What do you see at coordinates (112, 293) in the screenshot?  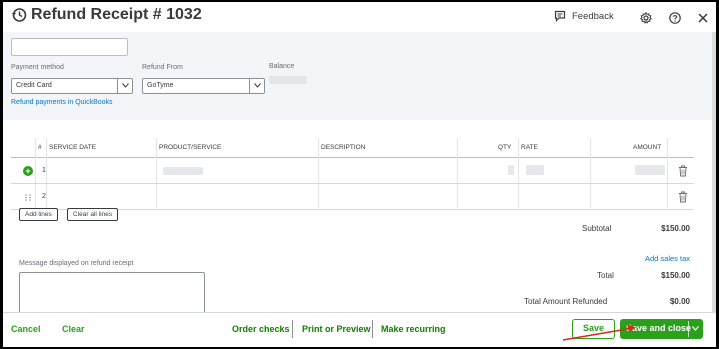 I see `message-textarea` at bounding box center [112, 293].